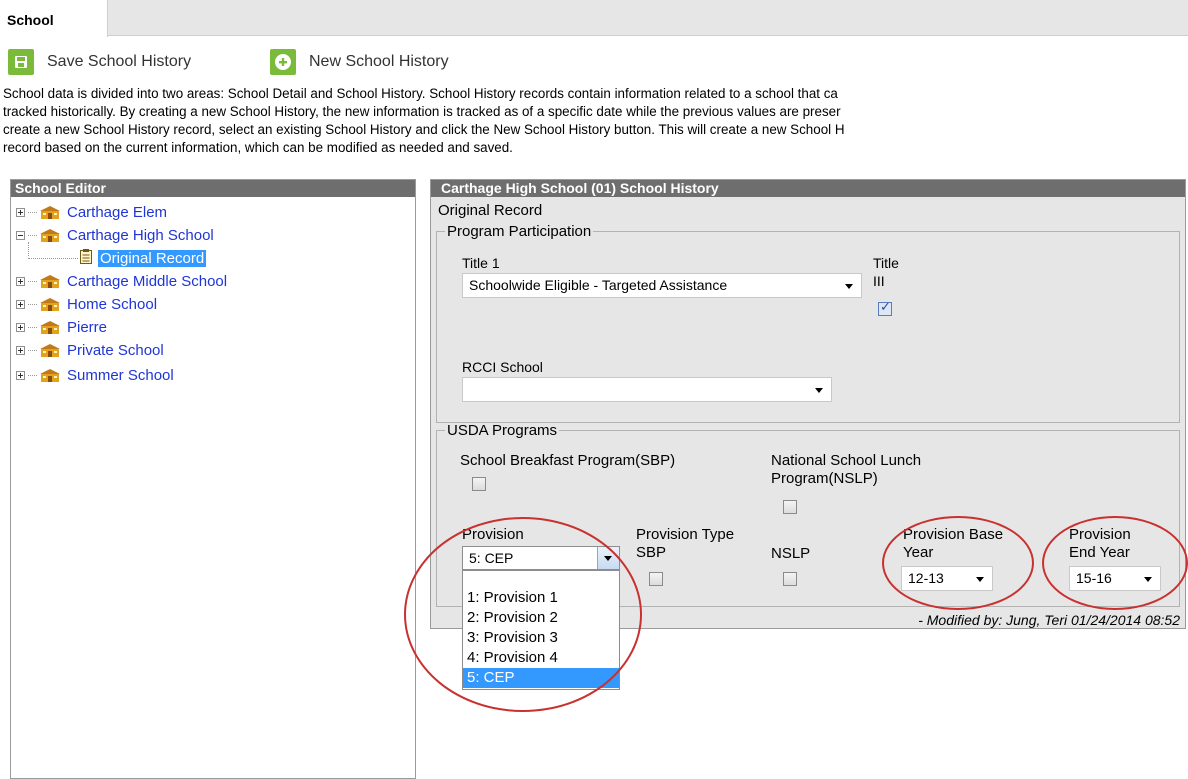 The image size is (1188, 779). I want to click on new-school-history-button: New School History, so click(359, 62).